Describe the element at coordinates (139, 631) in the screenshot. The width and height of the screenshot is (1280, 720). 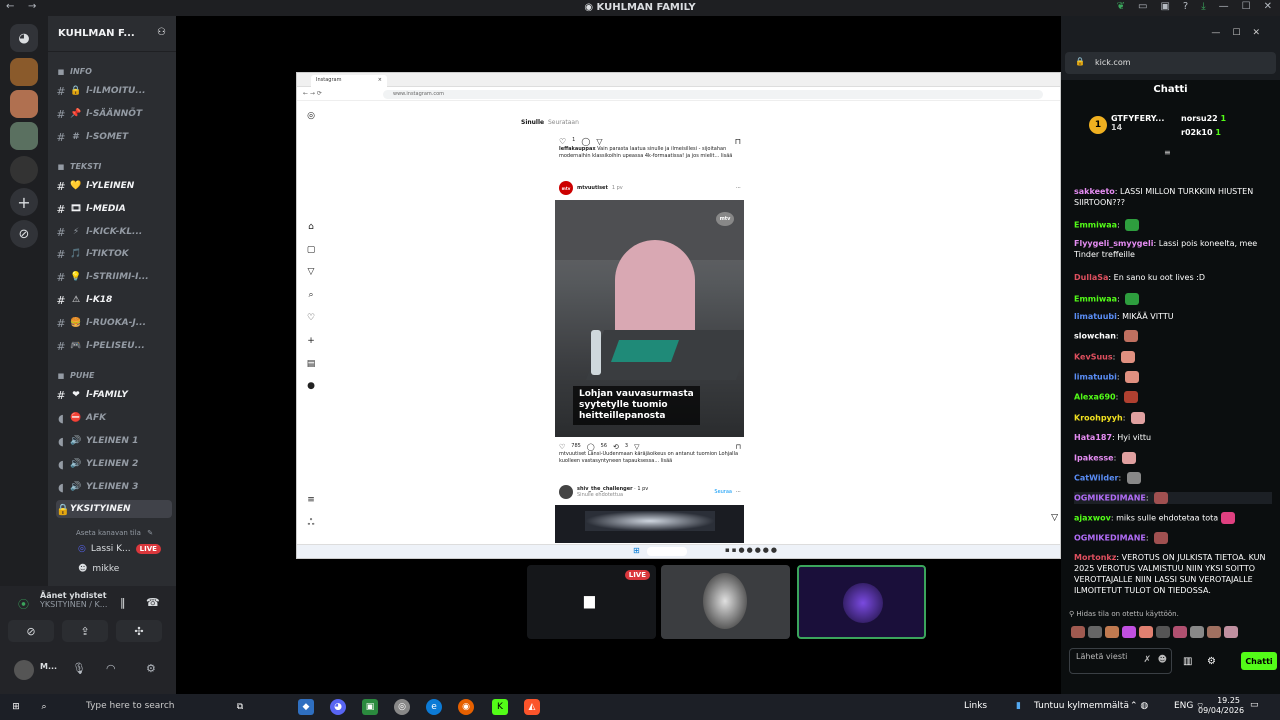
I see `activities-button: ✣` at that location.